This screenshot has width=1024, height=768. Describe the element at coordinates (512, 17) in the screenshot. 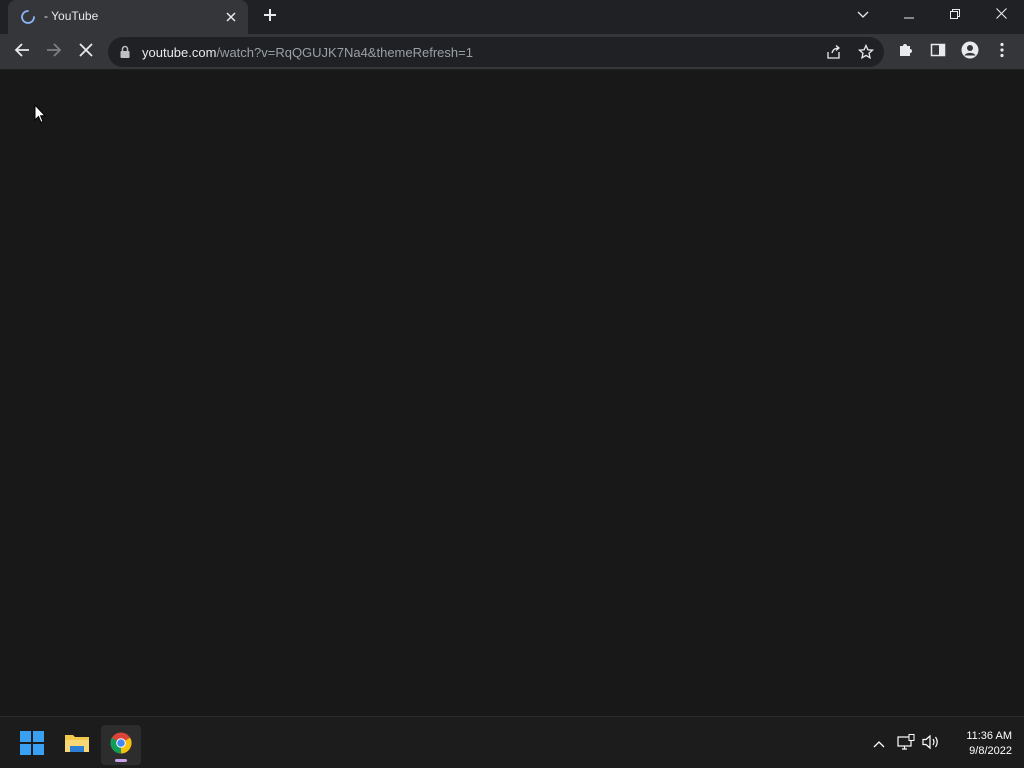

I see `tab-strip: - YouTube` at that location.